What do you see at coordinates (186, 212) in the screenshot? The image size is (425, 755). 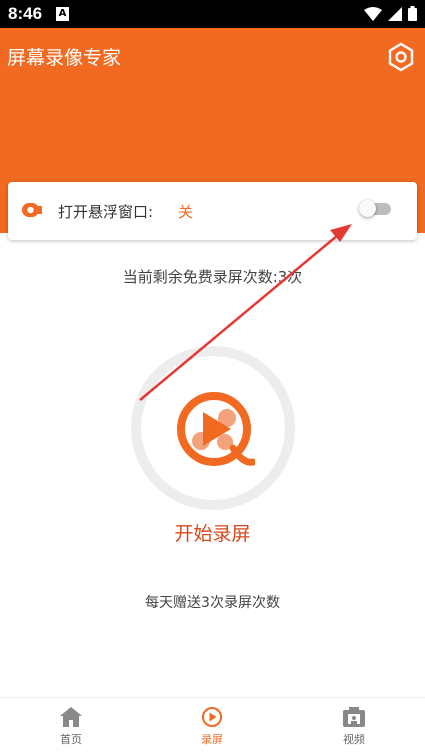 I see `floating-window-state: 关` at bounding box center [186, 212].